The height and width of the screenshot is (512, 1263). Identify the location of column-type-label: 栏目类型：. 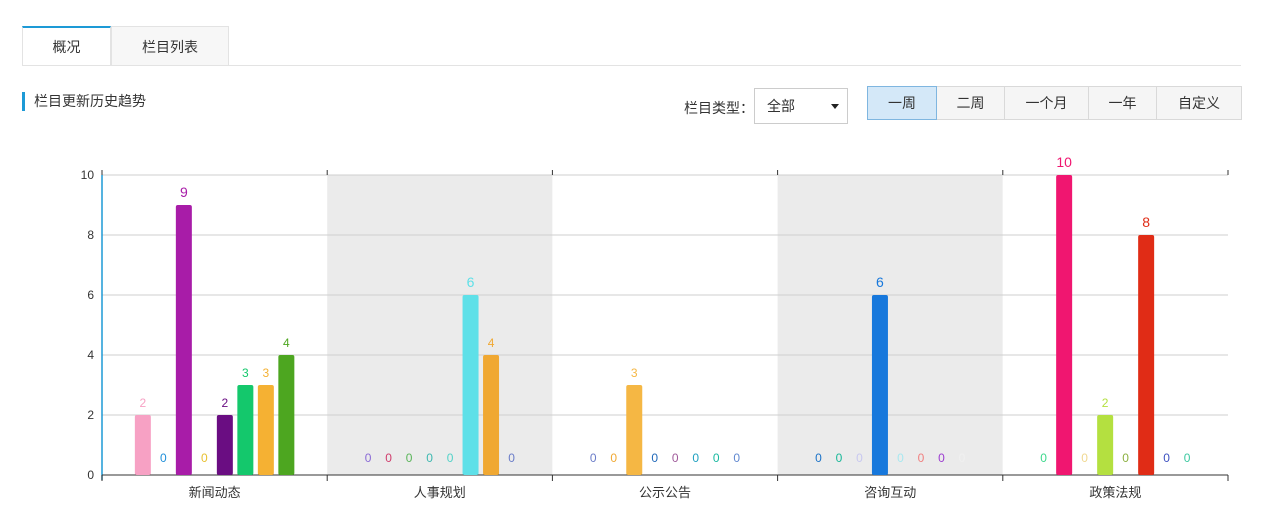
(719, 108).